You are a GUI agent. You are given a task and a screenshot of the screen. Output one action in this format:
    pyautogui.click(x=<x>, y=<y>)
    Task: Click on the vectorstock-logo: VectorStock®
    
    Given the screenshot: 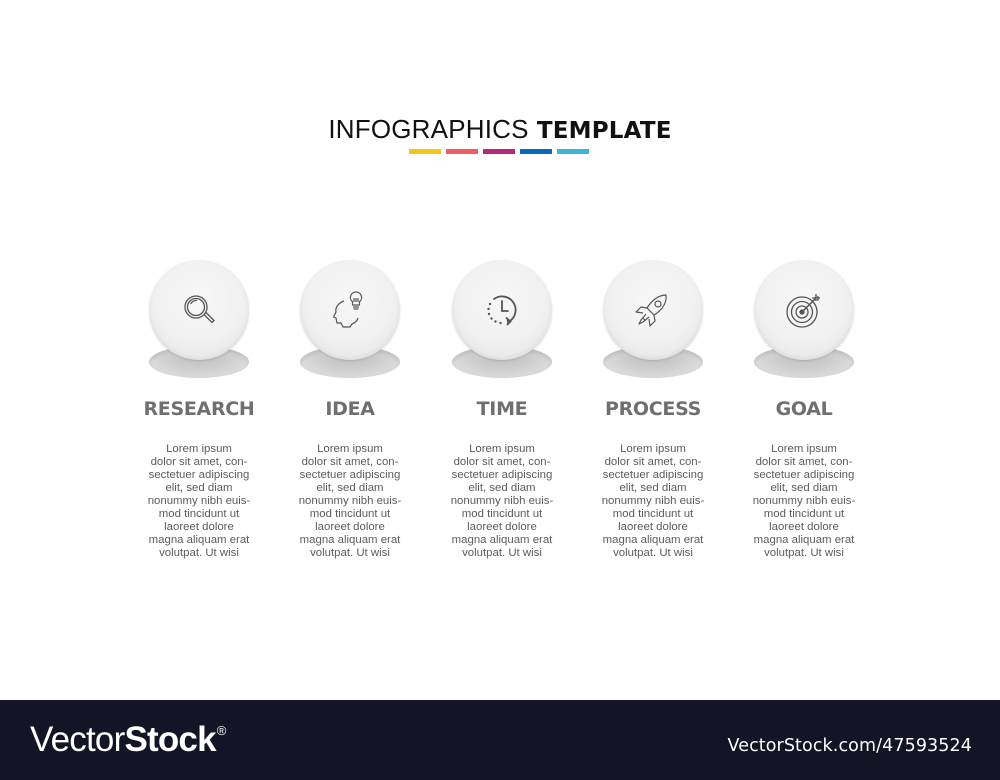 What is the action you would take?
    pyautogui.click(x=128, y=740)
    